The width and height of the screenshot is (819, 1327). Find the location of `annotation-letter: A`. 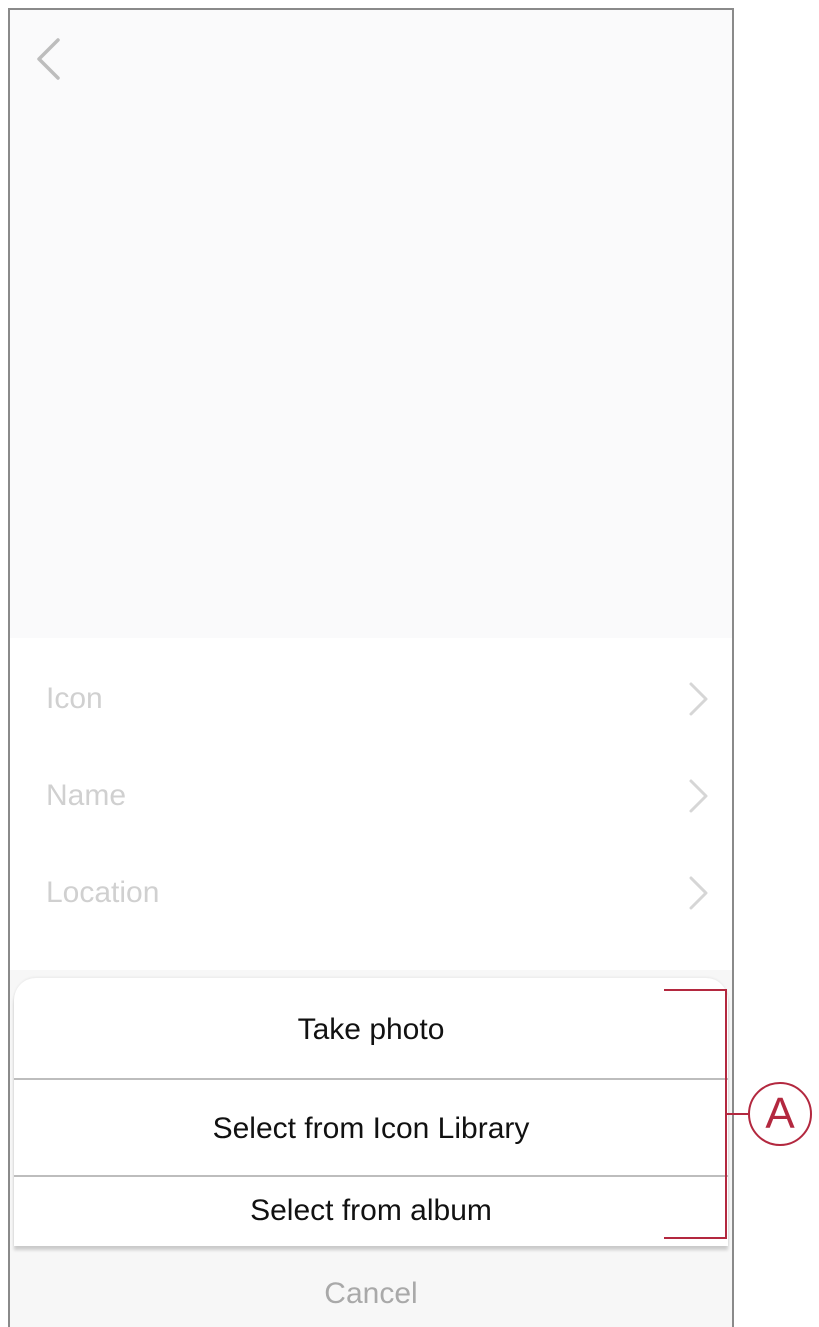

annotation-letter: A is located at coordinates (780, 1113).